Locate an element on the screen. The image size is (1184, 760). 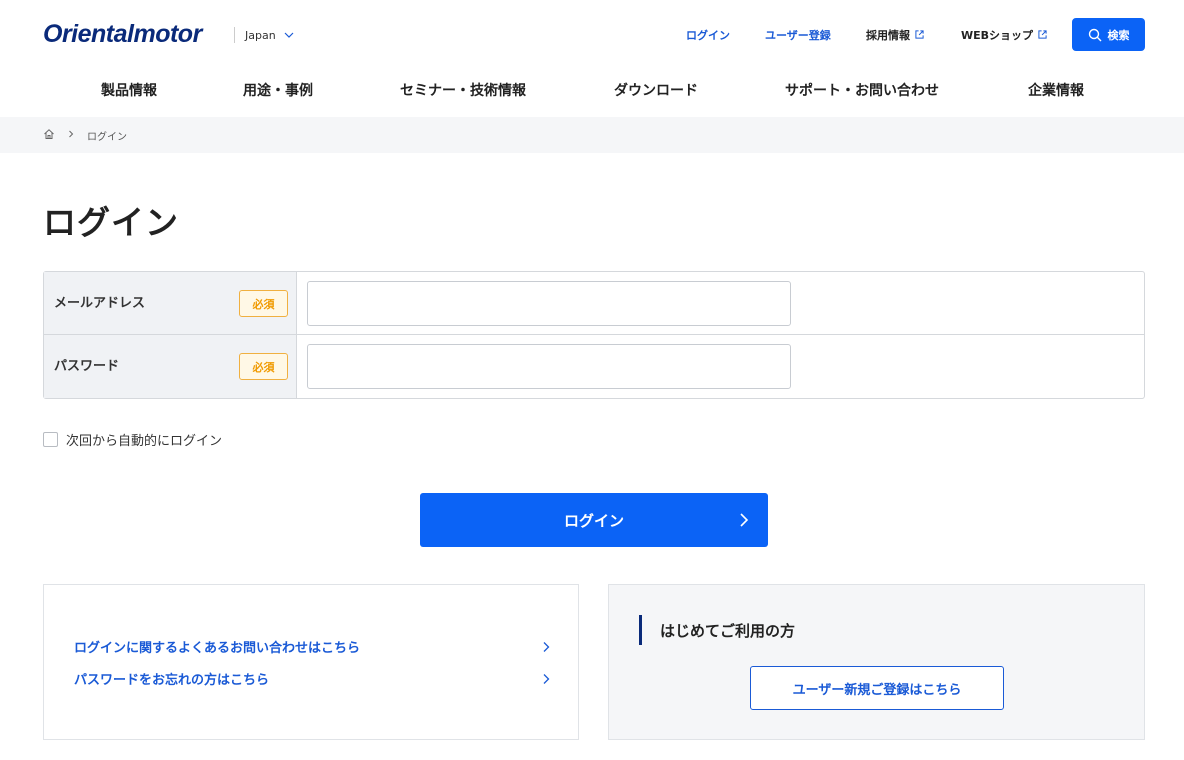
login-button: ログイン is located at coordinates (594, 520).